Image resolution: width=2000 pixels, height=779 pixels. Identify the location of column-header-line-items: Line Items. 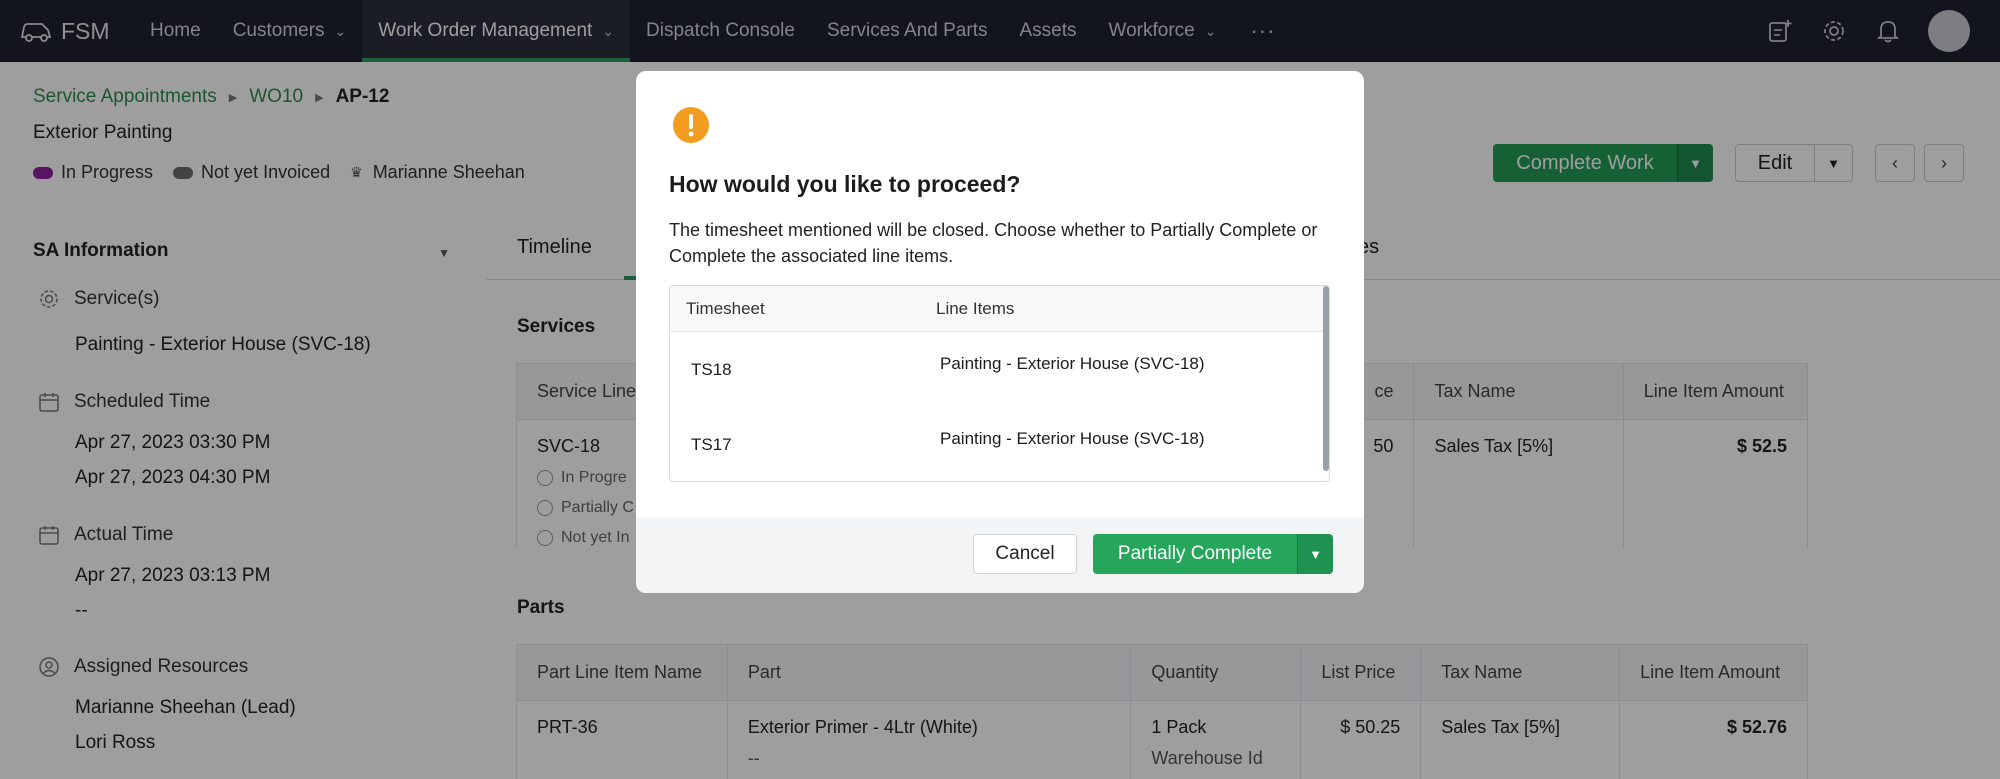
(975, 308).